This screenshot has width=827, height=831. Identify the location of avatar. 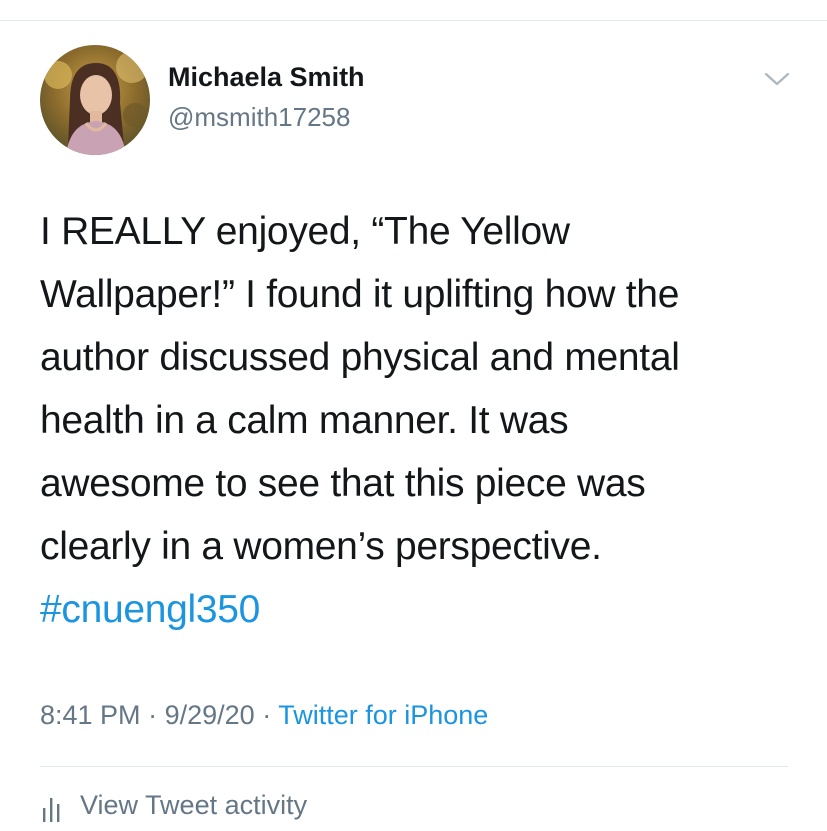
(95, 100).